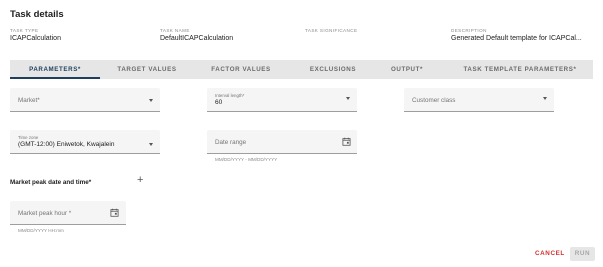 Image resolution: width=603 pixels, height=267 pixels. What do you see at coordinates (51, 182) in the screenshot?
I see `market-peak-label: Market peak date and time*` at bounding box center [51, 182].